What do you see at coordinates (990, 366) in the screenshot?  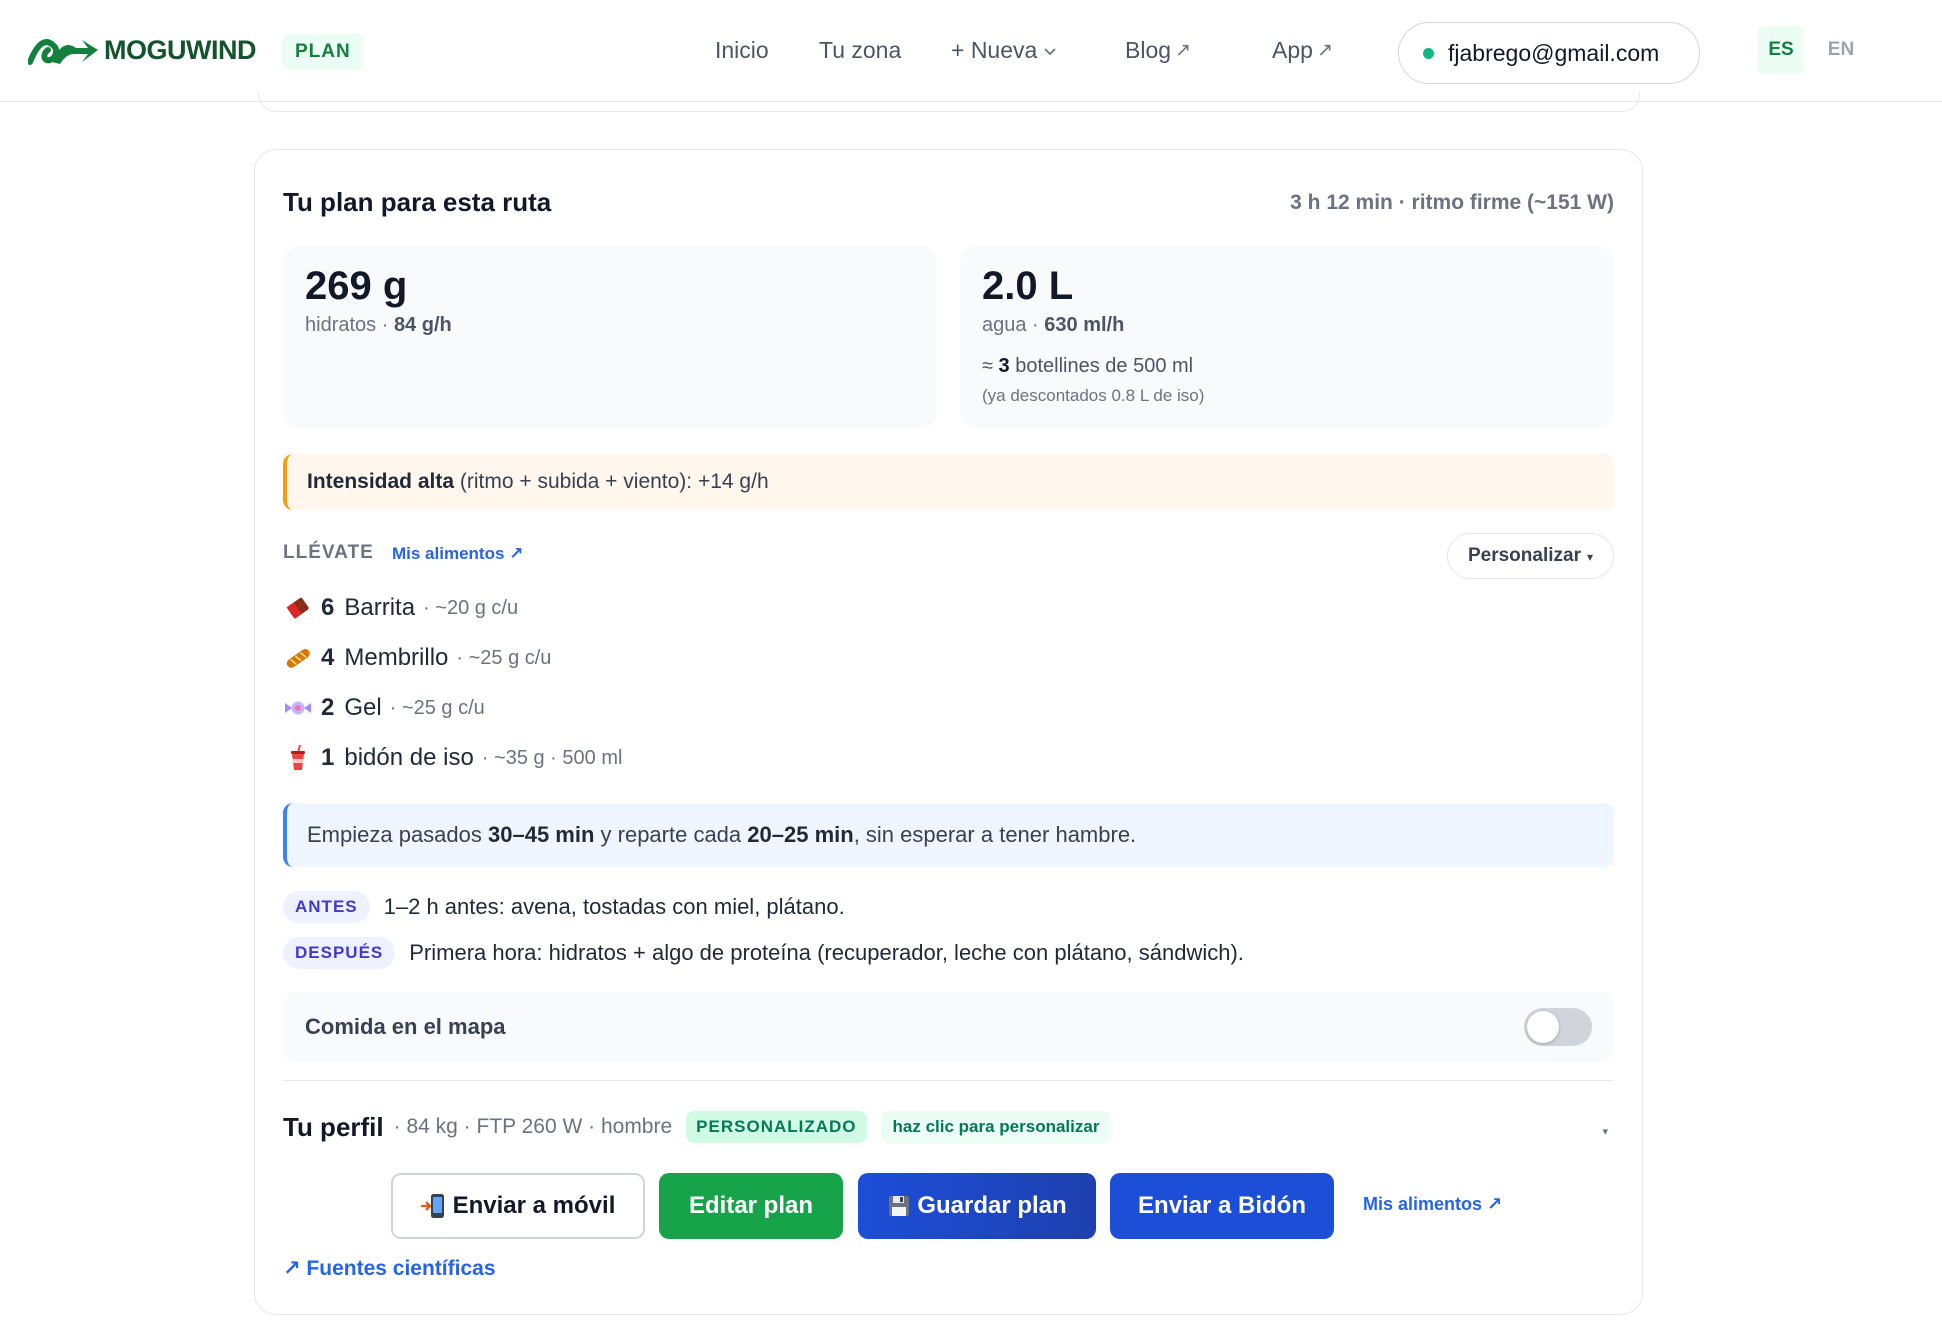 I see `bottles-prefix: ≈` at bounding box center [990, 366].